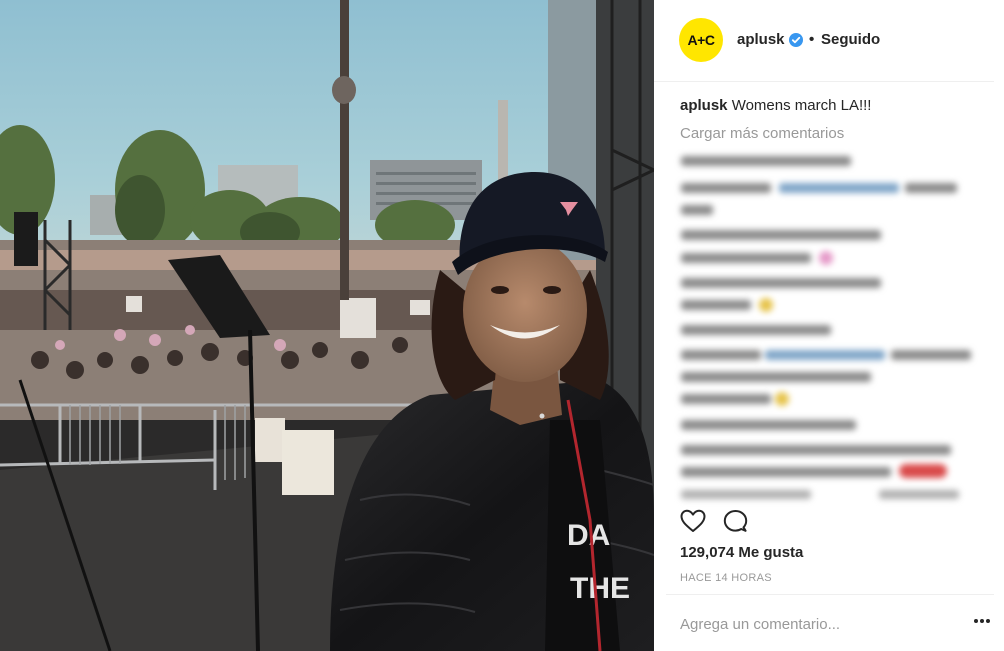 The width and height of the screenshot is (1004, 651). What do you see at coordinates (762, 133) in the screenshot?
I see `load-more-comments-link: Cargar más comentarios` at bounding box center [762, 133].